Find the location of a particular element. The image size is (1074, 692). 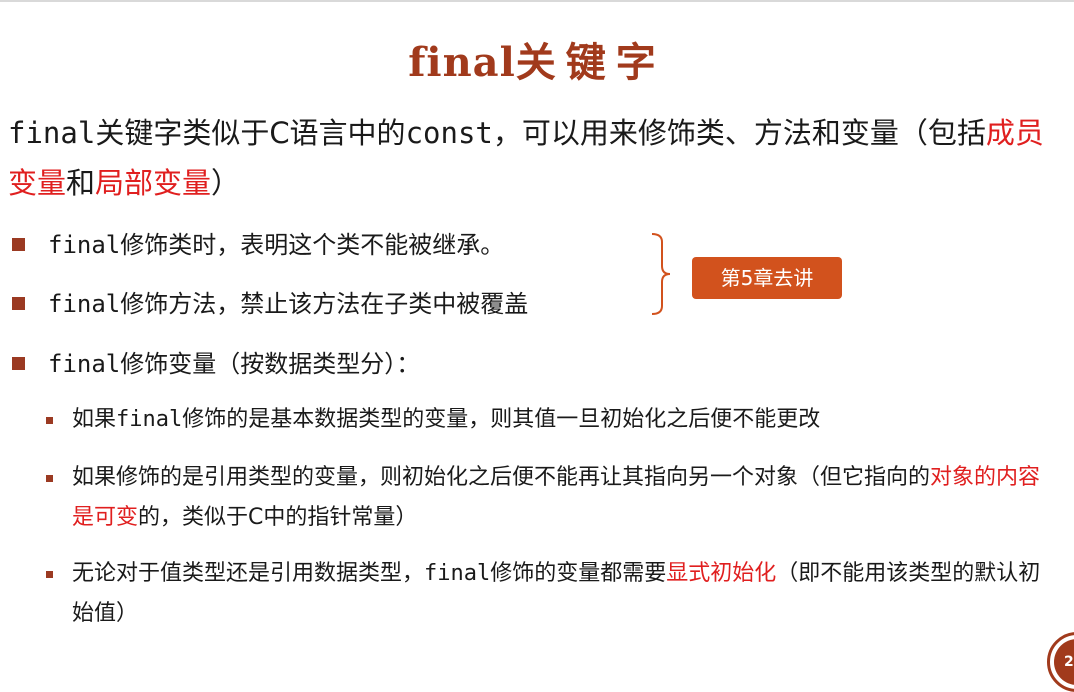

sub-text: 如果 is located at coordinates (94, 419).